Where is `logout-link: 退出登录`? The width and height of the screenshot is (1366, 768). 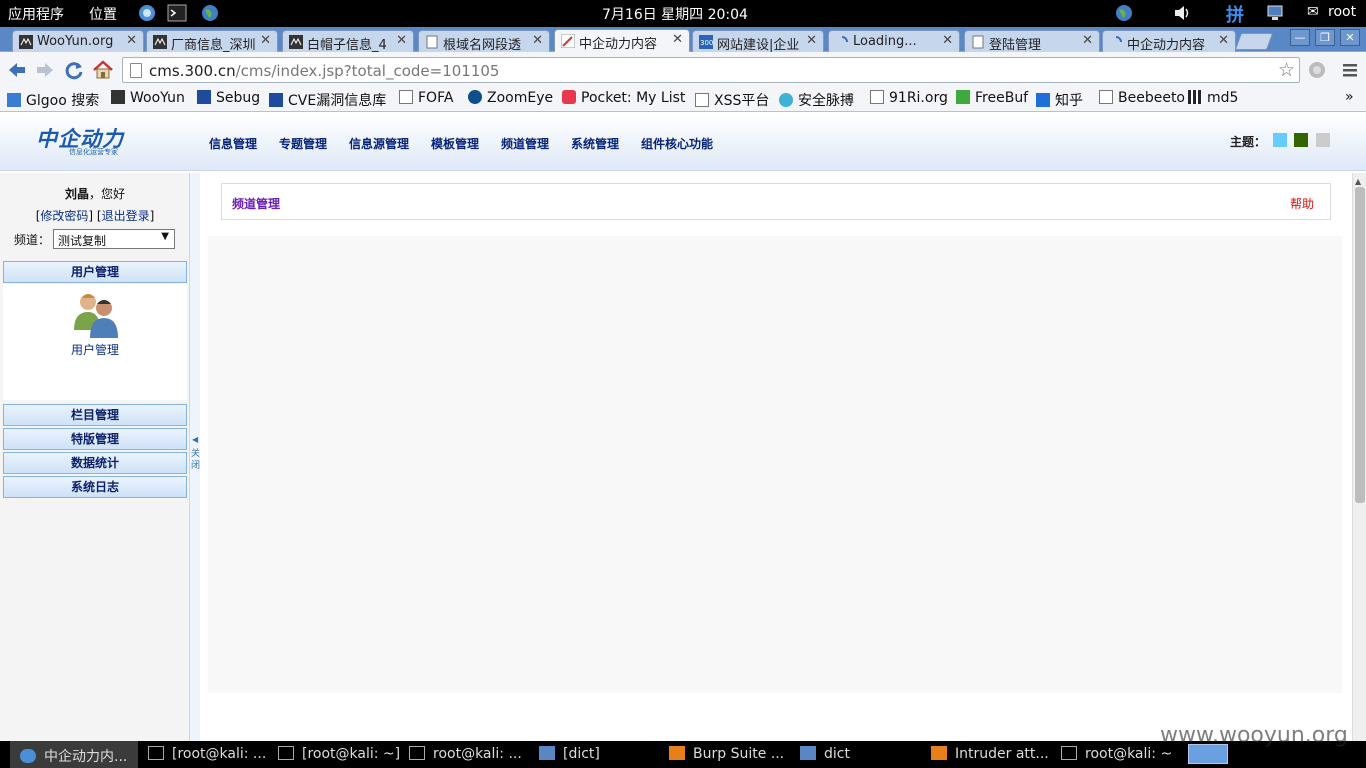 logout-link: 退出登录 is located at coordinates (126, 216).